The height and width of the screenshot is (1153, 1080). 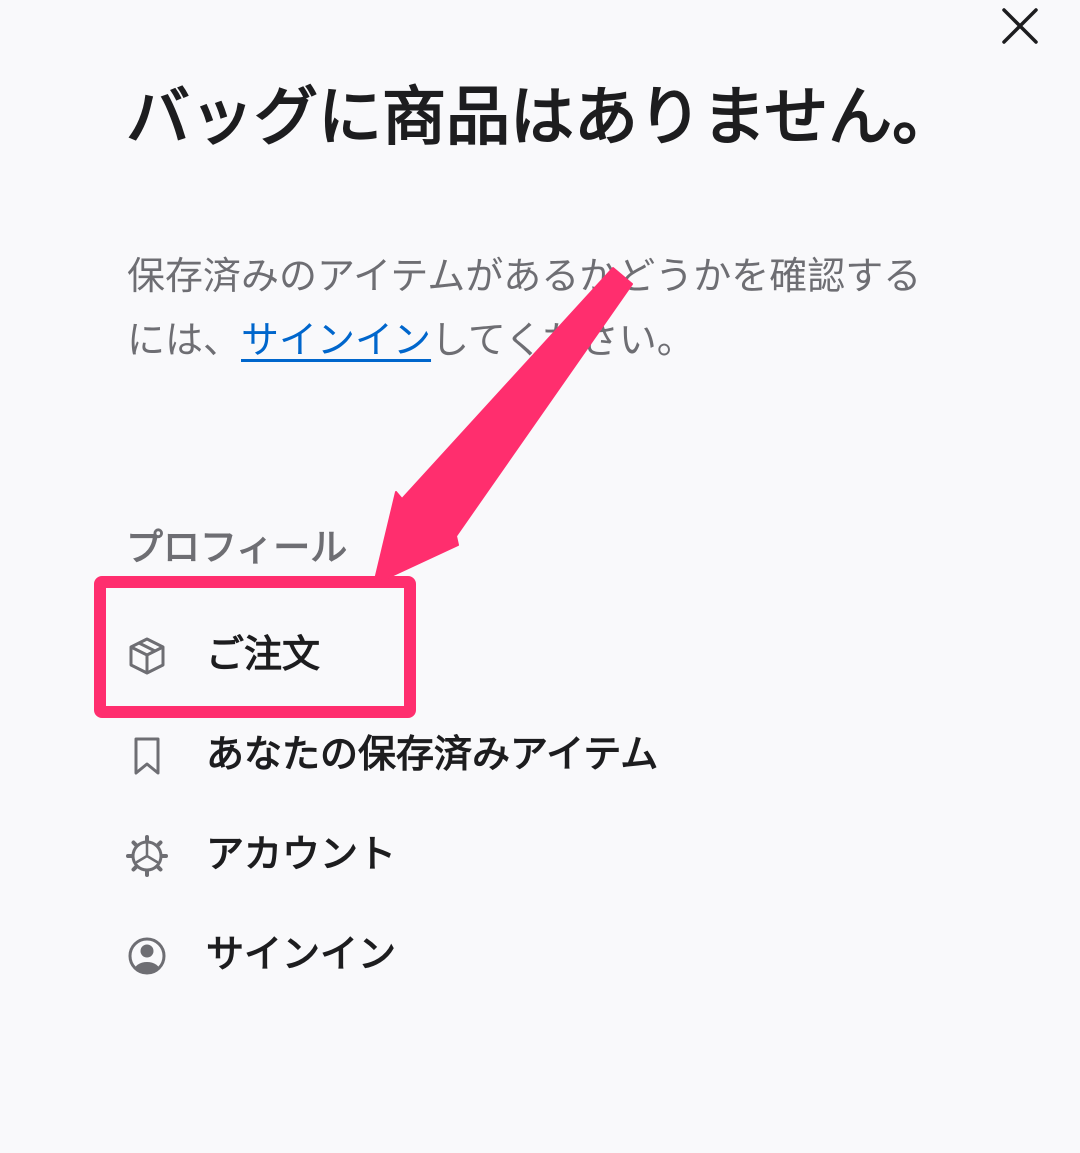 I want to click on sign-in-link: サインイン, so click(x=336, y=340).